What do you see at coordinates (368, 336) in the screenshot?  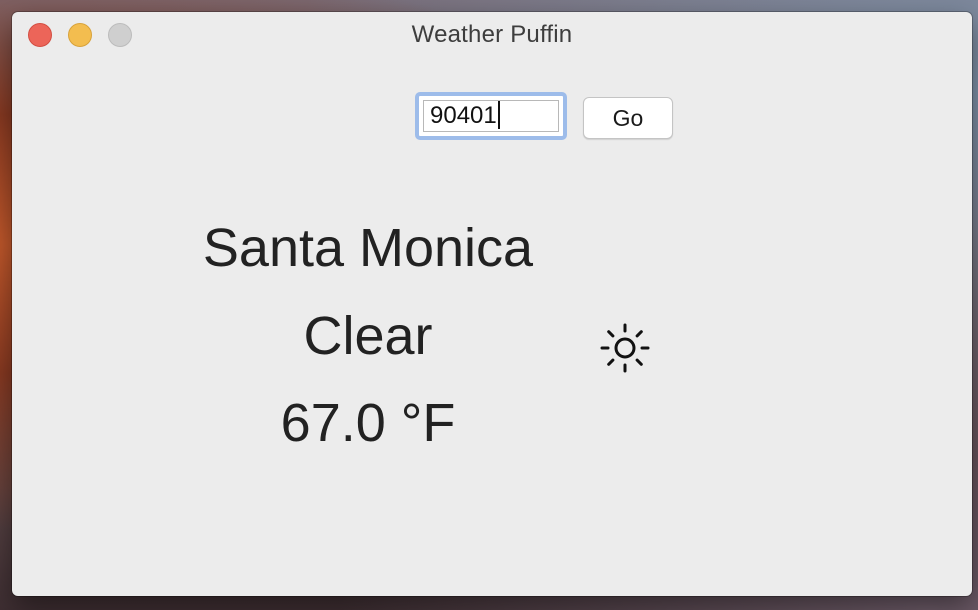 I see `weather-condition: Clear` at bounding box center [368, 336].